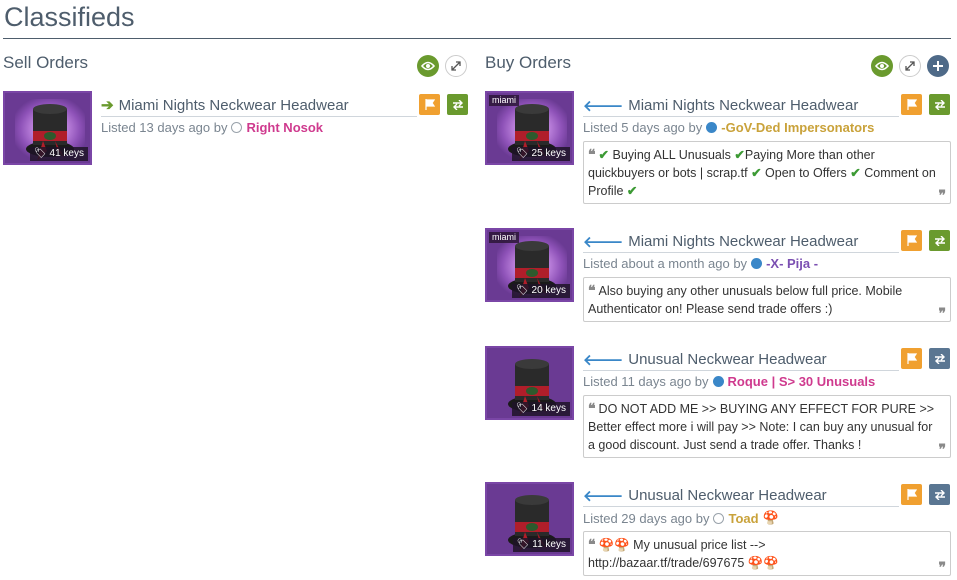 This screenshot has width=957, height=580. I want to click on user-link: -GoV-Ded Impersonators, so click(797, 127).